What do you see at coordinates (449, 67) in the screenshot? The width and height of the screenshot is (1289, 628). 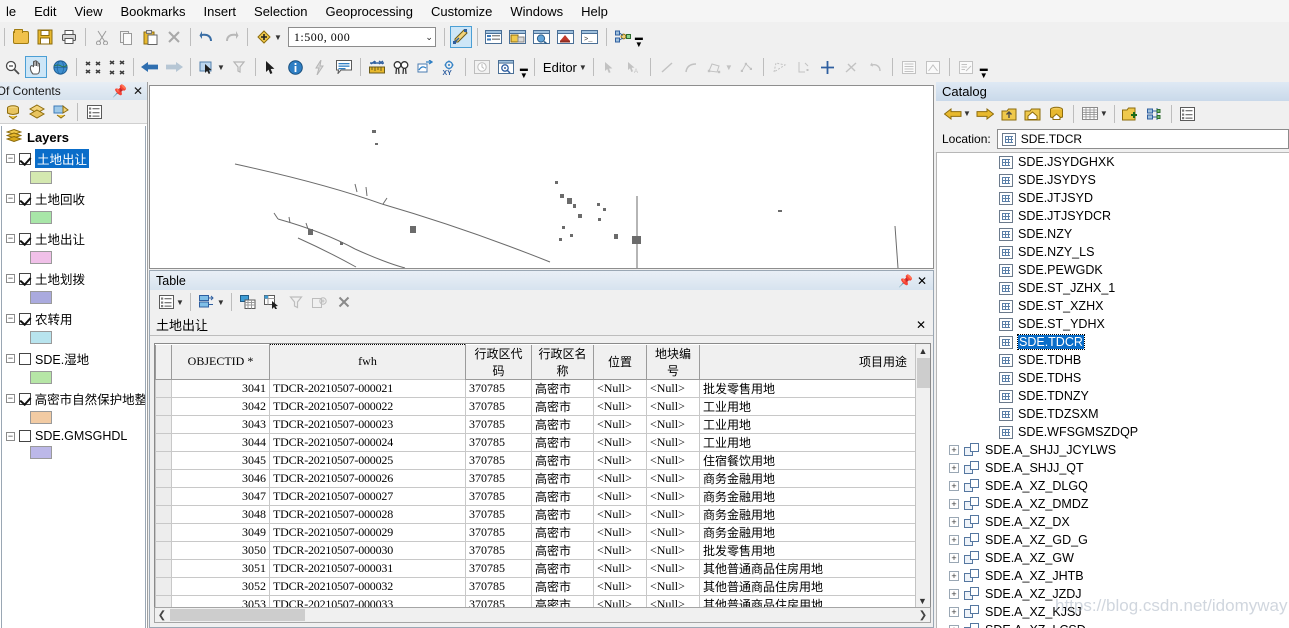 I see `go-to-xy-button: XY` at bounding box center [449, 67].